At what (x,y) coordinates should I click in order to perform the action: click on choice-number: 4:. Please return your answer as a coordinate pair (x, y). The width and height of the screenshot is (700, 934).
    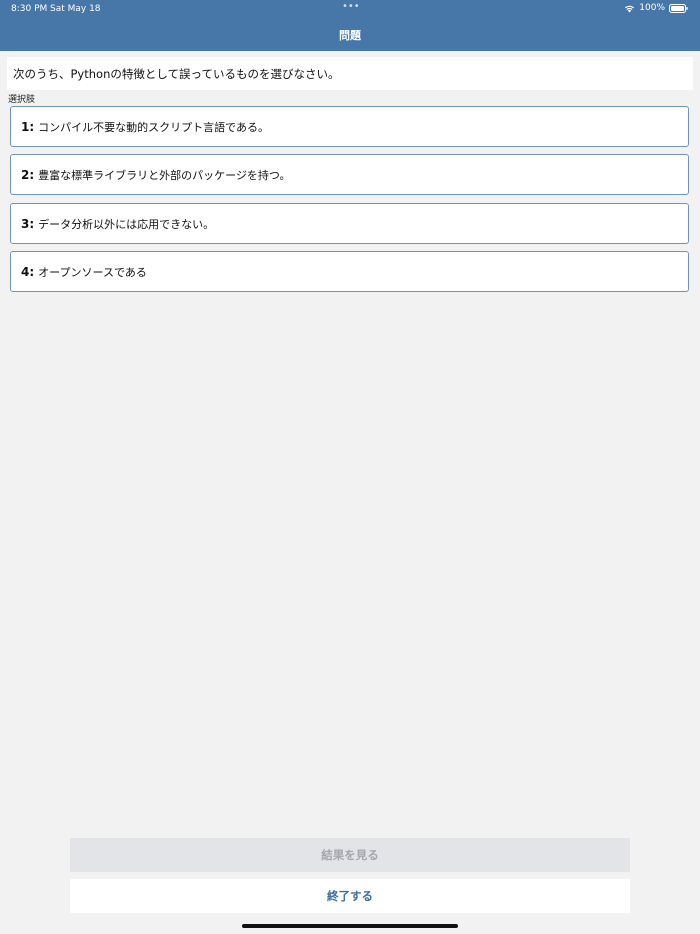
    Looking at the image, I should click on (28, 271).